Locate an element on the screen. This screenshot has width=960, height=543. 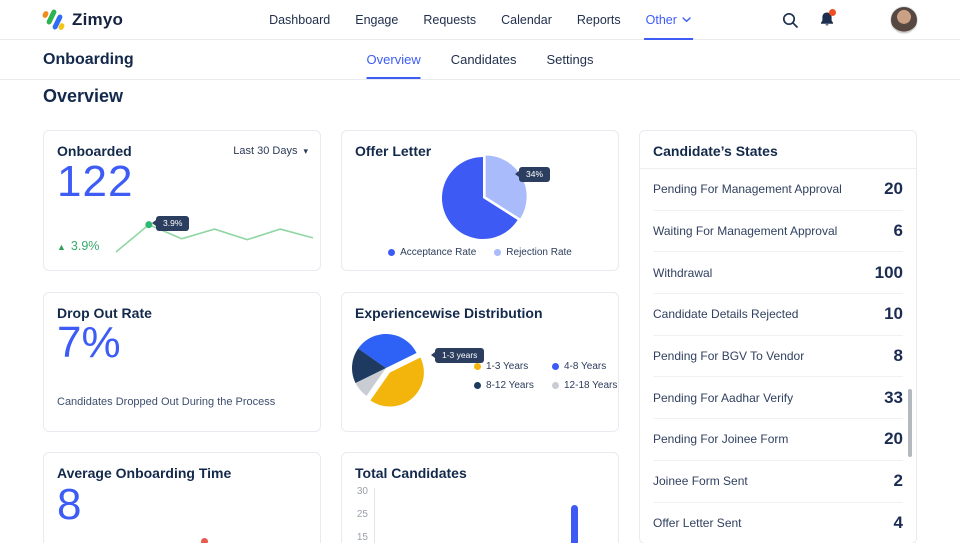
legend-12-18-years: 12-18 Years is located at coordinates (584, 385).